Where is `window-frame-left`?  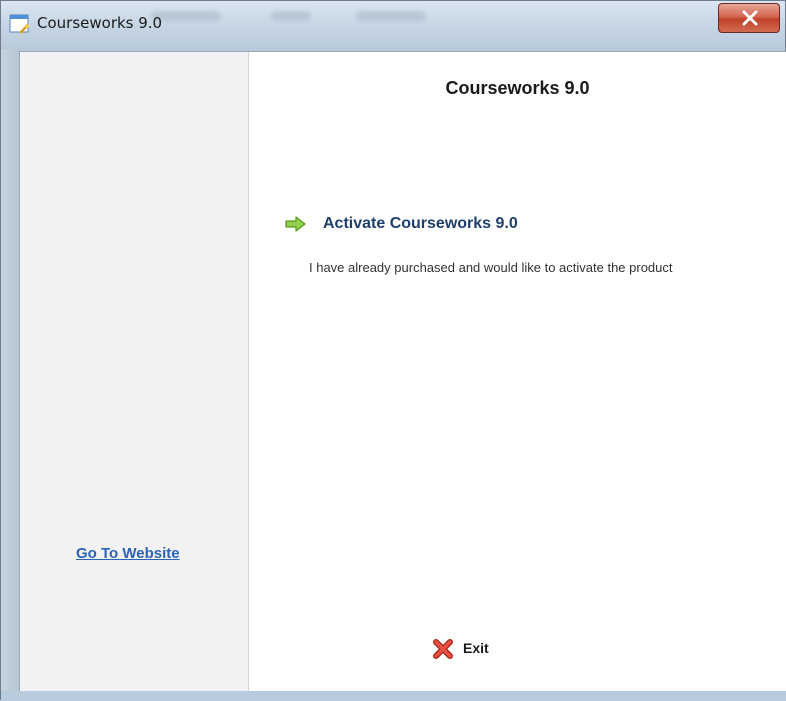 window-frame-left is located at coordinates (10, 375).